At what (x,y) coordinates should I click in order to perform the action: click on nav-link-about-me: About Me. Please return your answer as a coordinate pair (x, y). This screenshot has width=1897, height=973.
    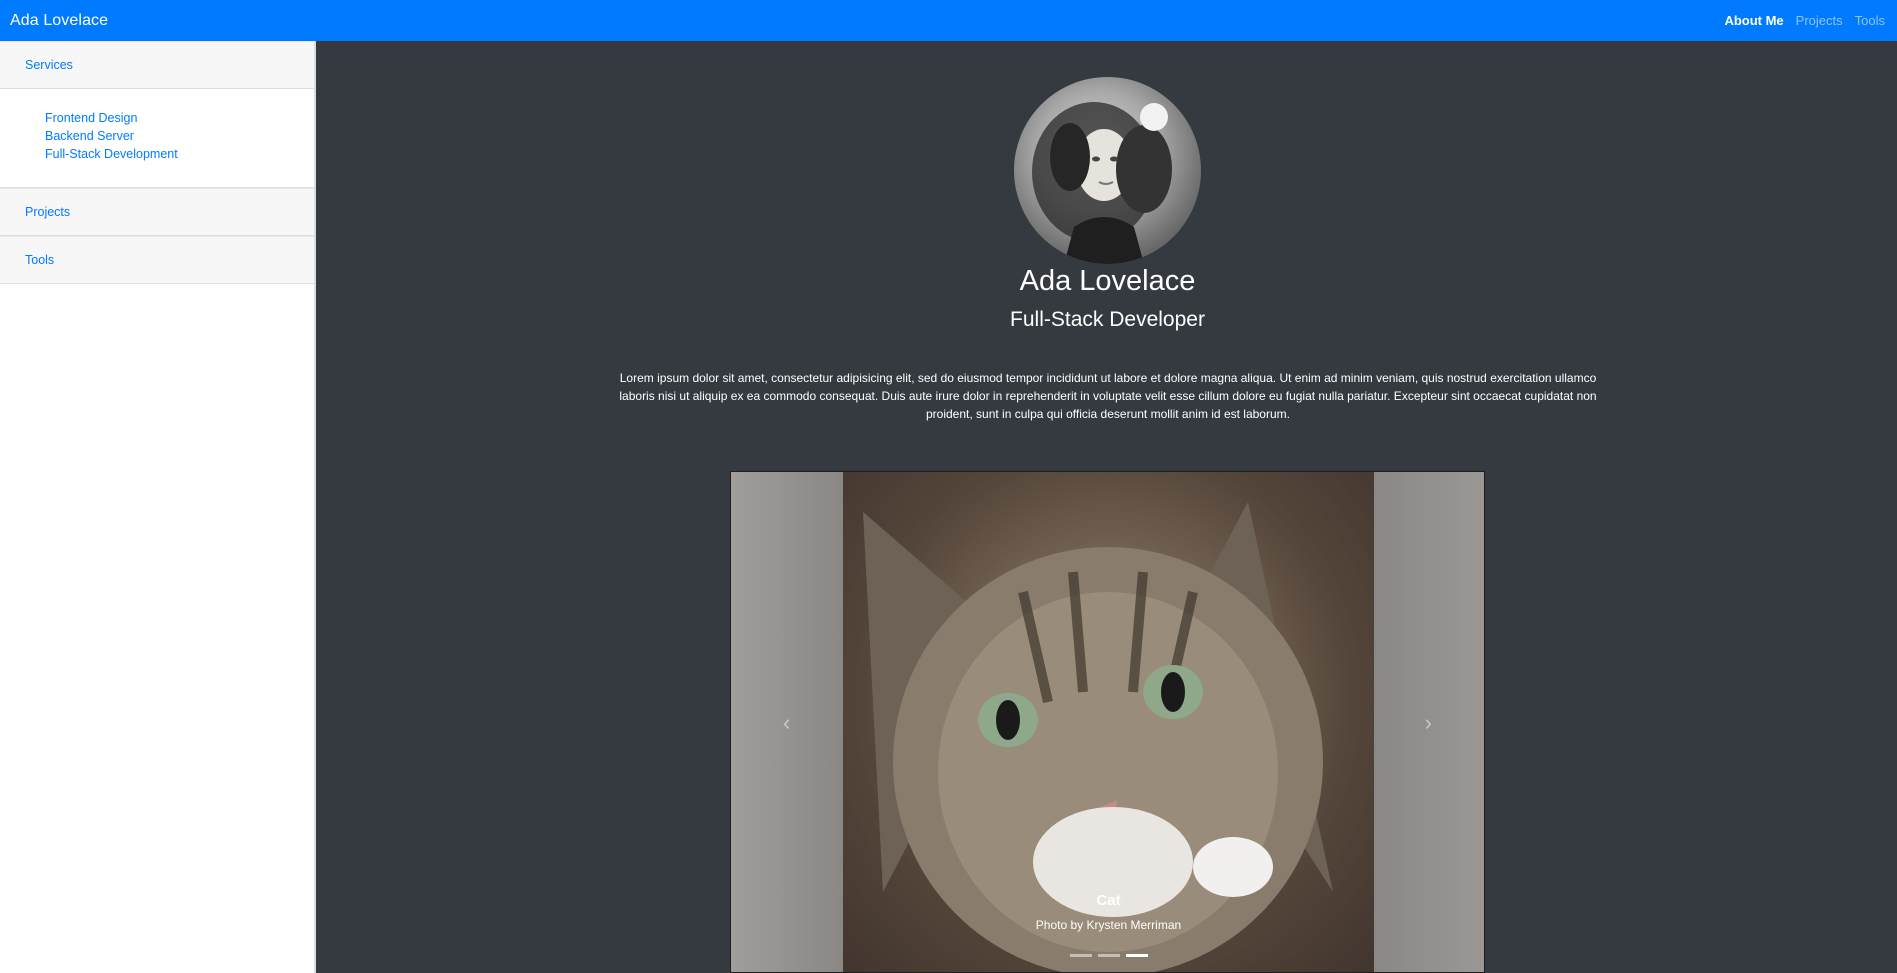
    Looking at the image, I should click on (1753, 20).